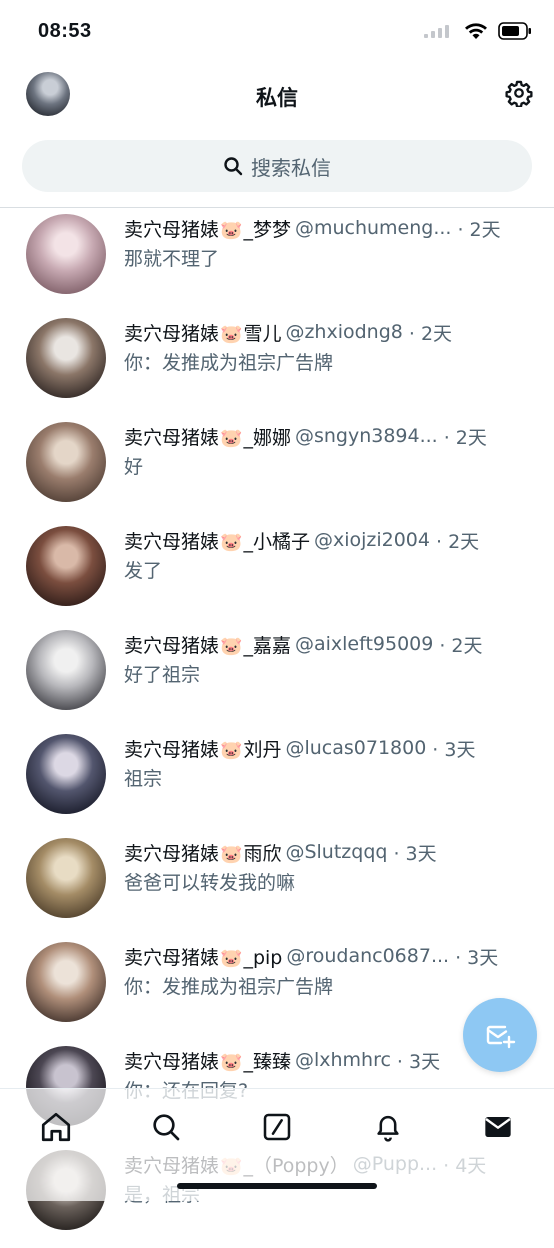 This screenshot has height=1248, width=554. What do you see at coordinates (342, 1060) in the screenshot?
I see `user-handle: @lxhmhrc` at bounding box center [342, 1060].